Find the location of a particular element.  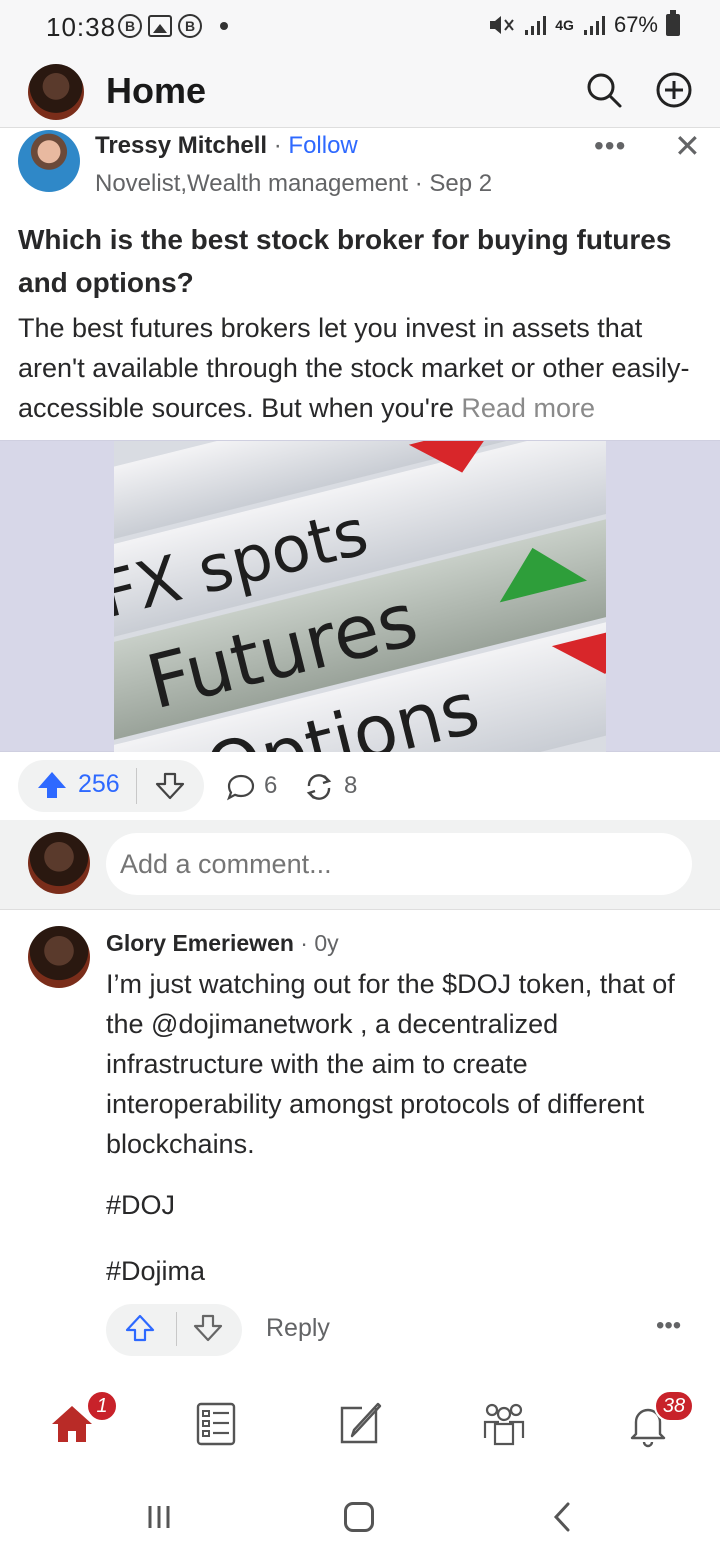

add-comment-input is located at coordinates (399, 864).